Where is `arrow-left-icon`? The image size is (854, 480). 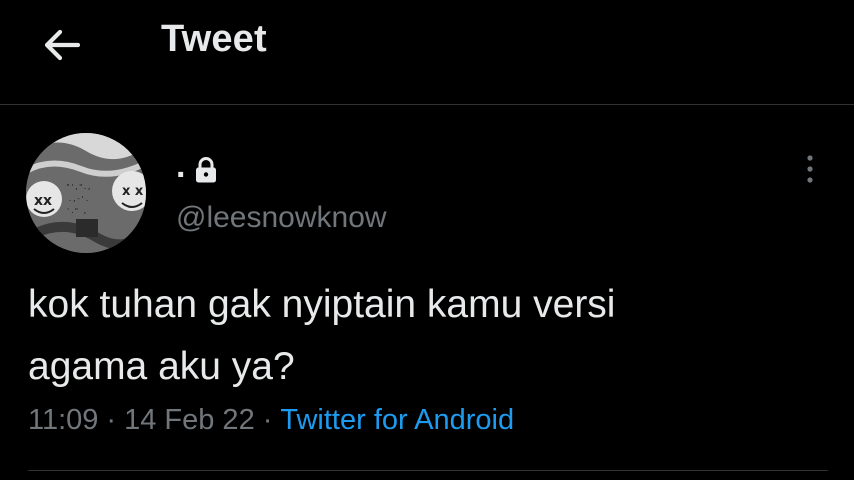
arrow-left-icon is located at coordinates (62, 45).